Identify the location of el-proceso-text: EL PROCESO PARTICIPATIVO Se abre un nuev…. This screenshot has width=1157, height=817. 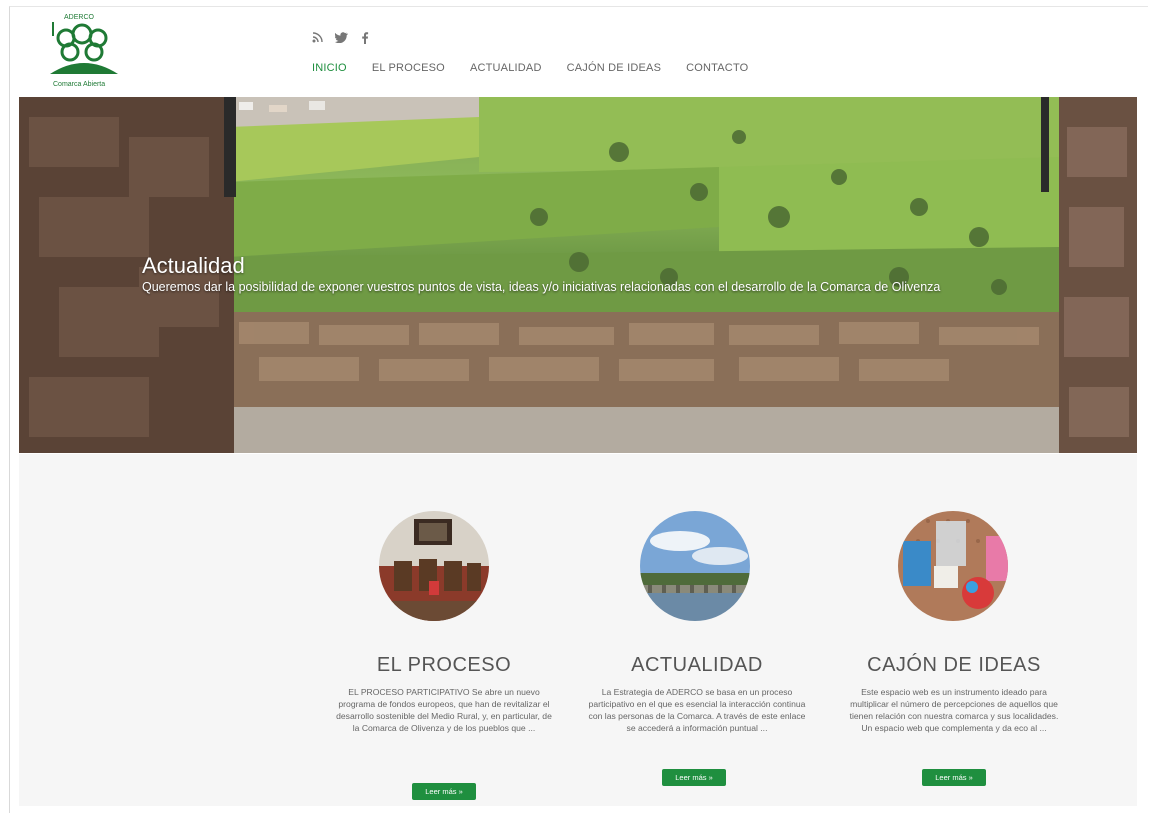
(444, 710).